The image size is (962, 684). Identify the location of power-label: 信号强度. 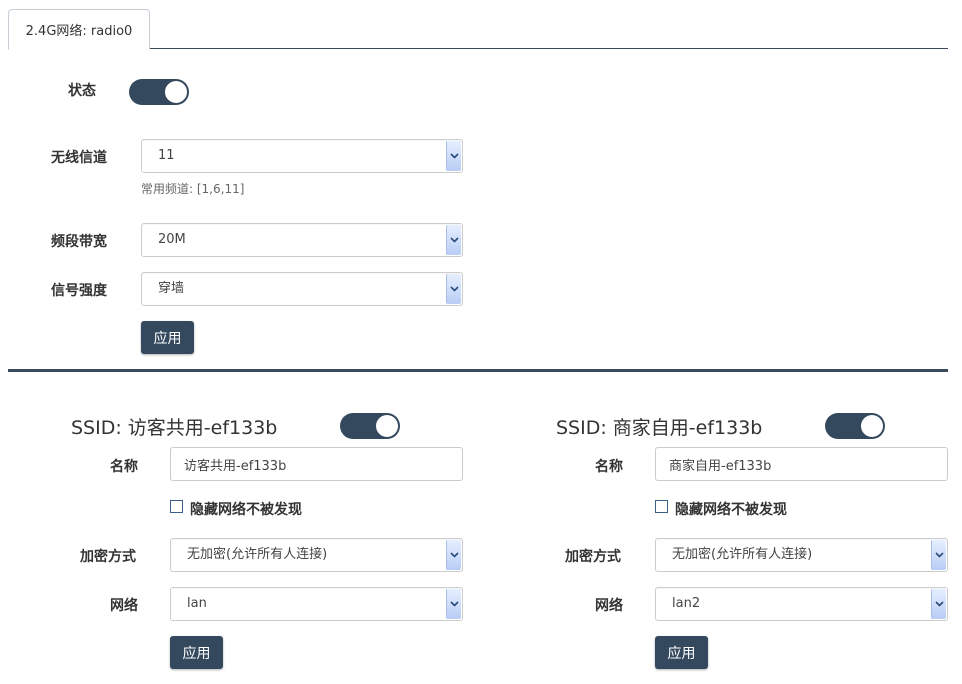
(79, 291).